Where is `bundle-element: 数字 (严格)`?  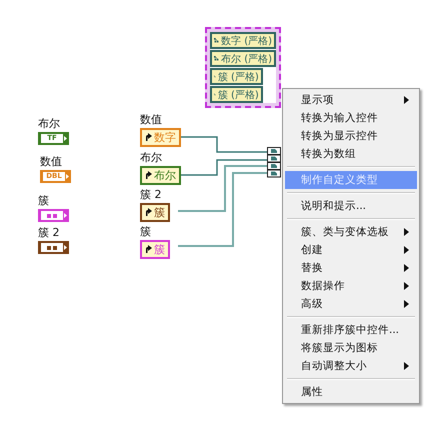 bundle-element: 数字 (严格) is located at coordinates (243, 40).